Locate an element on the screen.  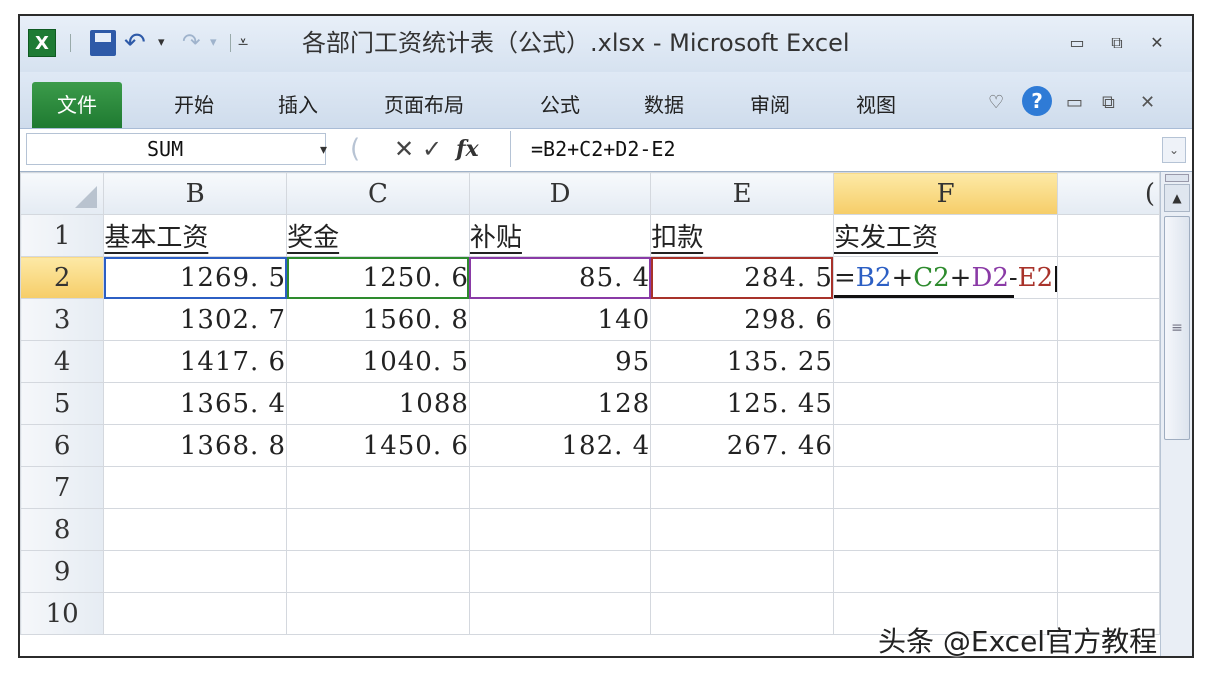
cell-d5: 128 is located at coordinates (560, 403).